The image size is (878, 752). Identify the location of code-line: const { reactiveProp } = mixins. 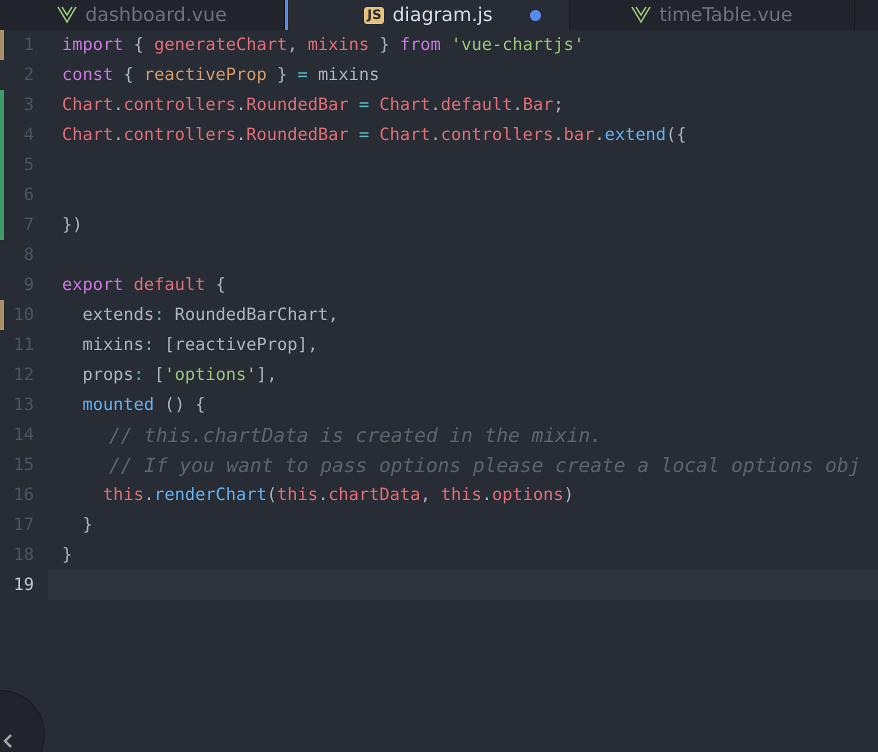
(221, 75).